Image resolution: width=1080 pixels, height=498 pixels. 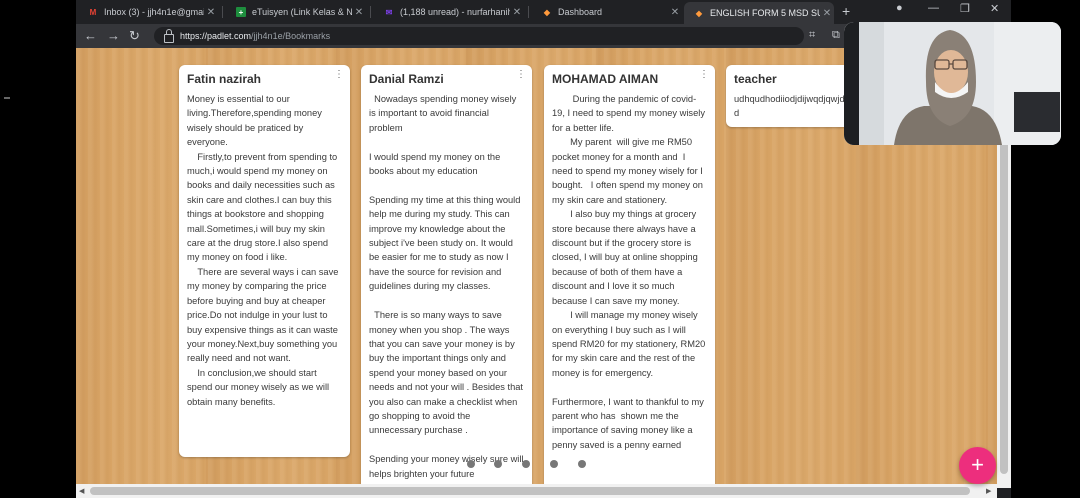 I want to click on tab-title: (1,188 unread) - nurfarhanih, so click(x=455, y=12).